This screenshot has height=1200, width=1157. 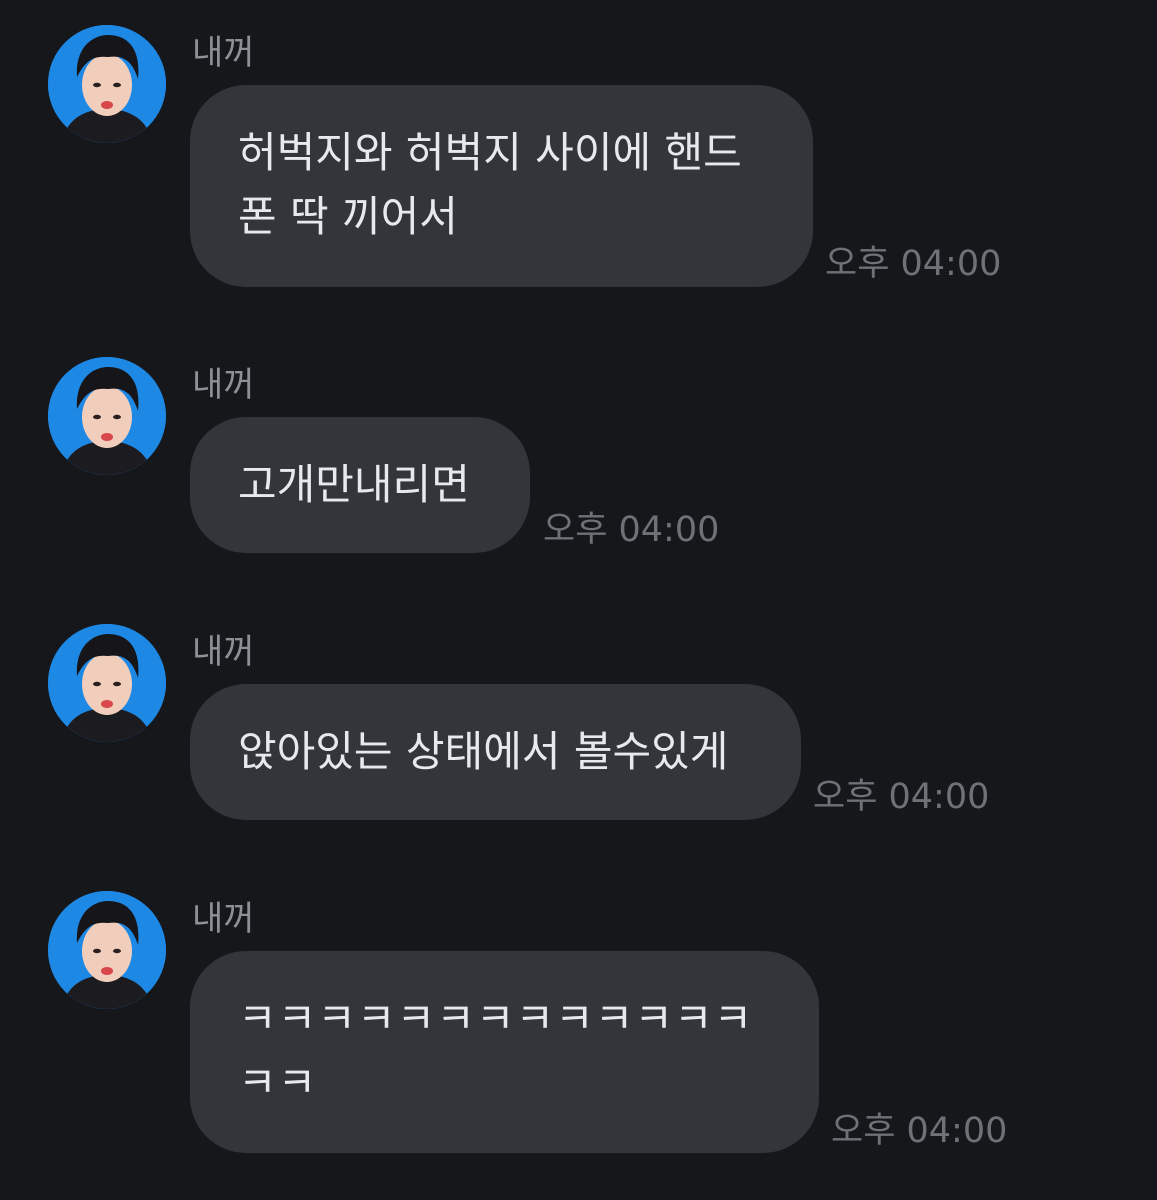 I want to click on message-bubble: 앉아있는 상태에서 볼수있게, so click(x=495, y=752).